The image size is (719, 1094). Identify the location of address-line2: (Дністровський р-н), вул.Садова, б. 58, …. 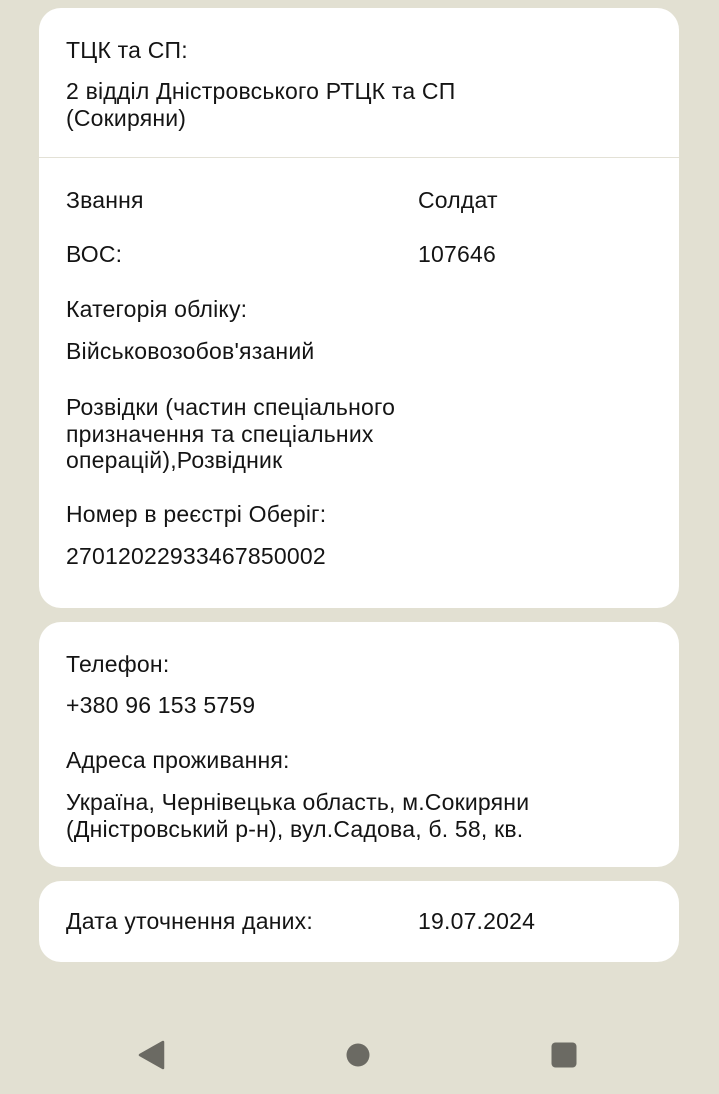
(295, 829).